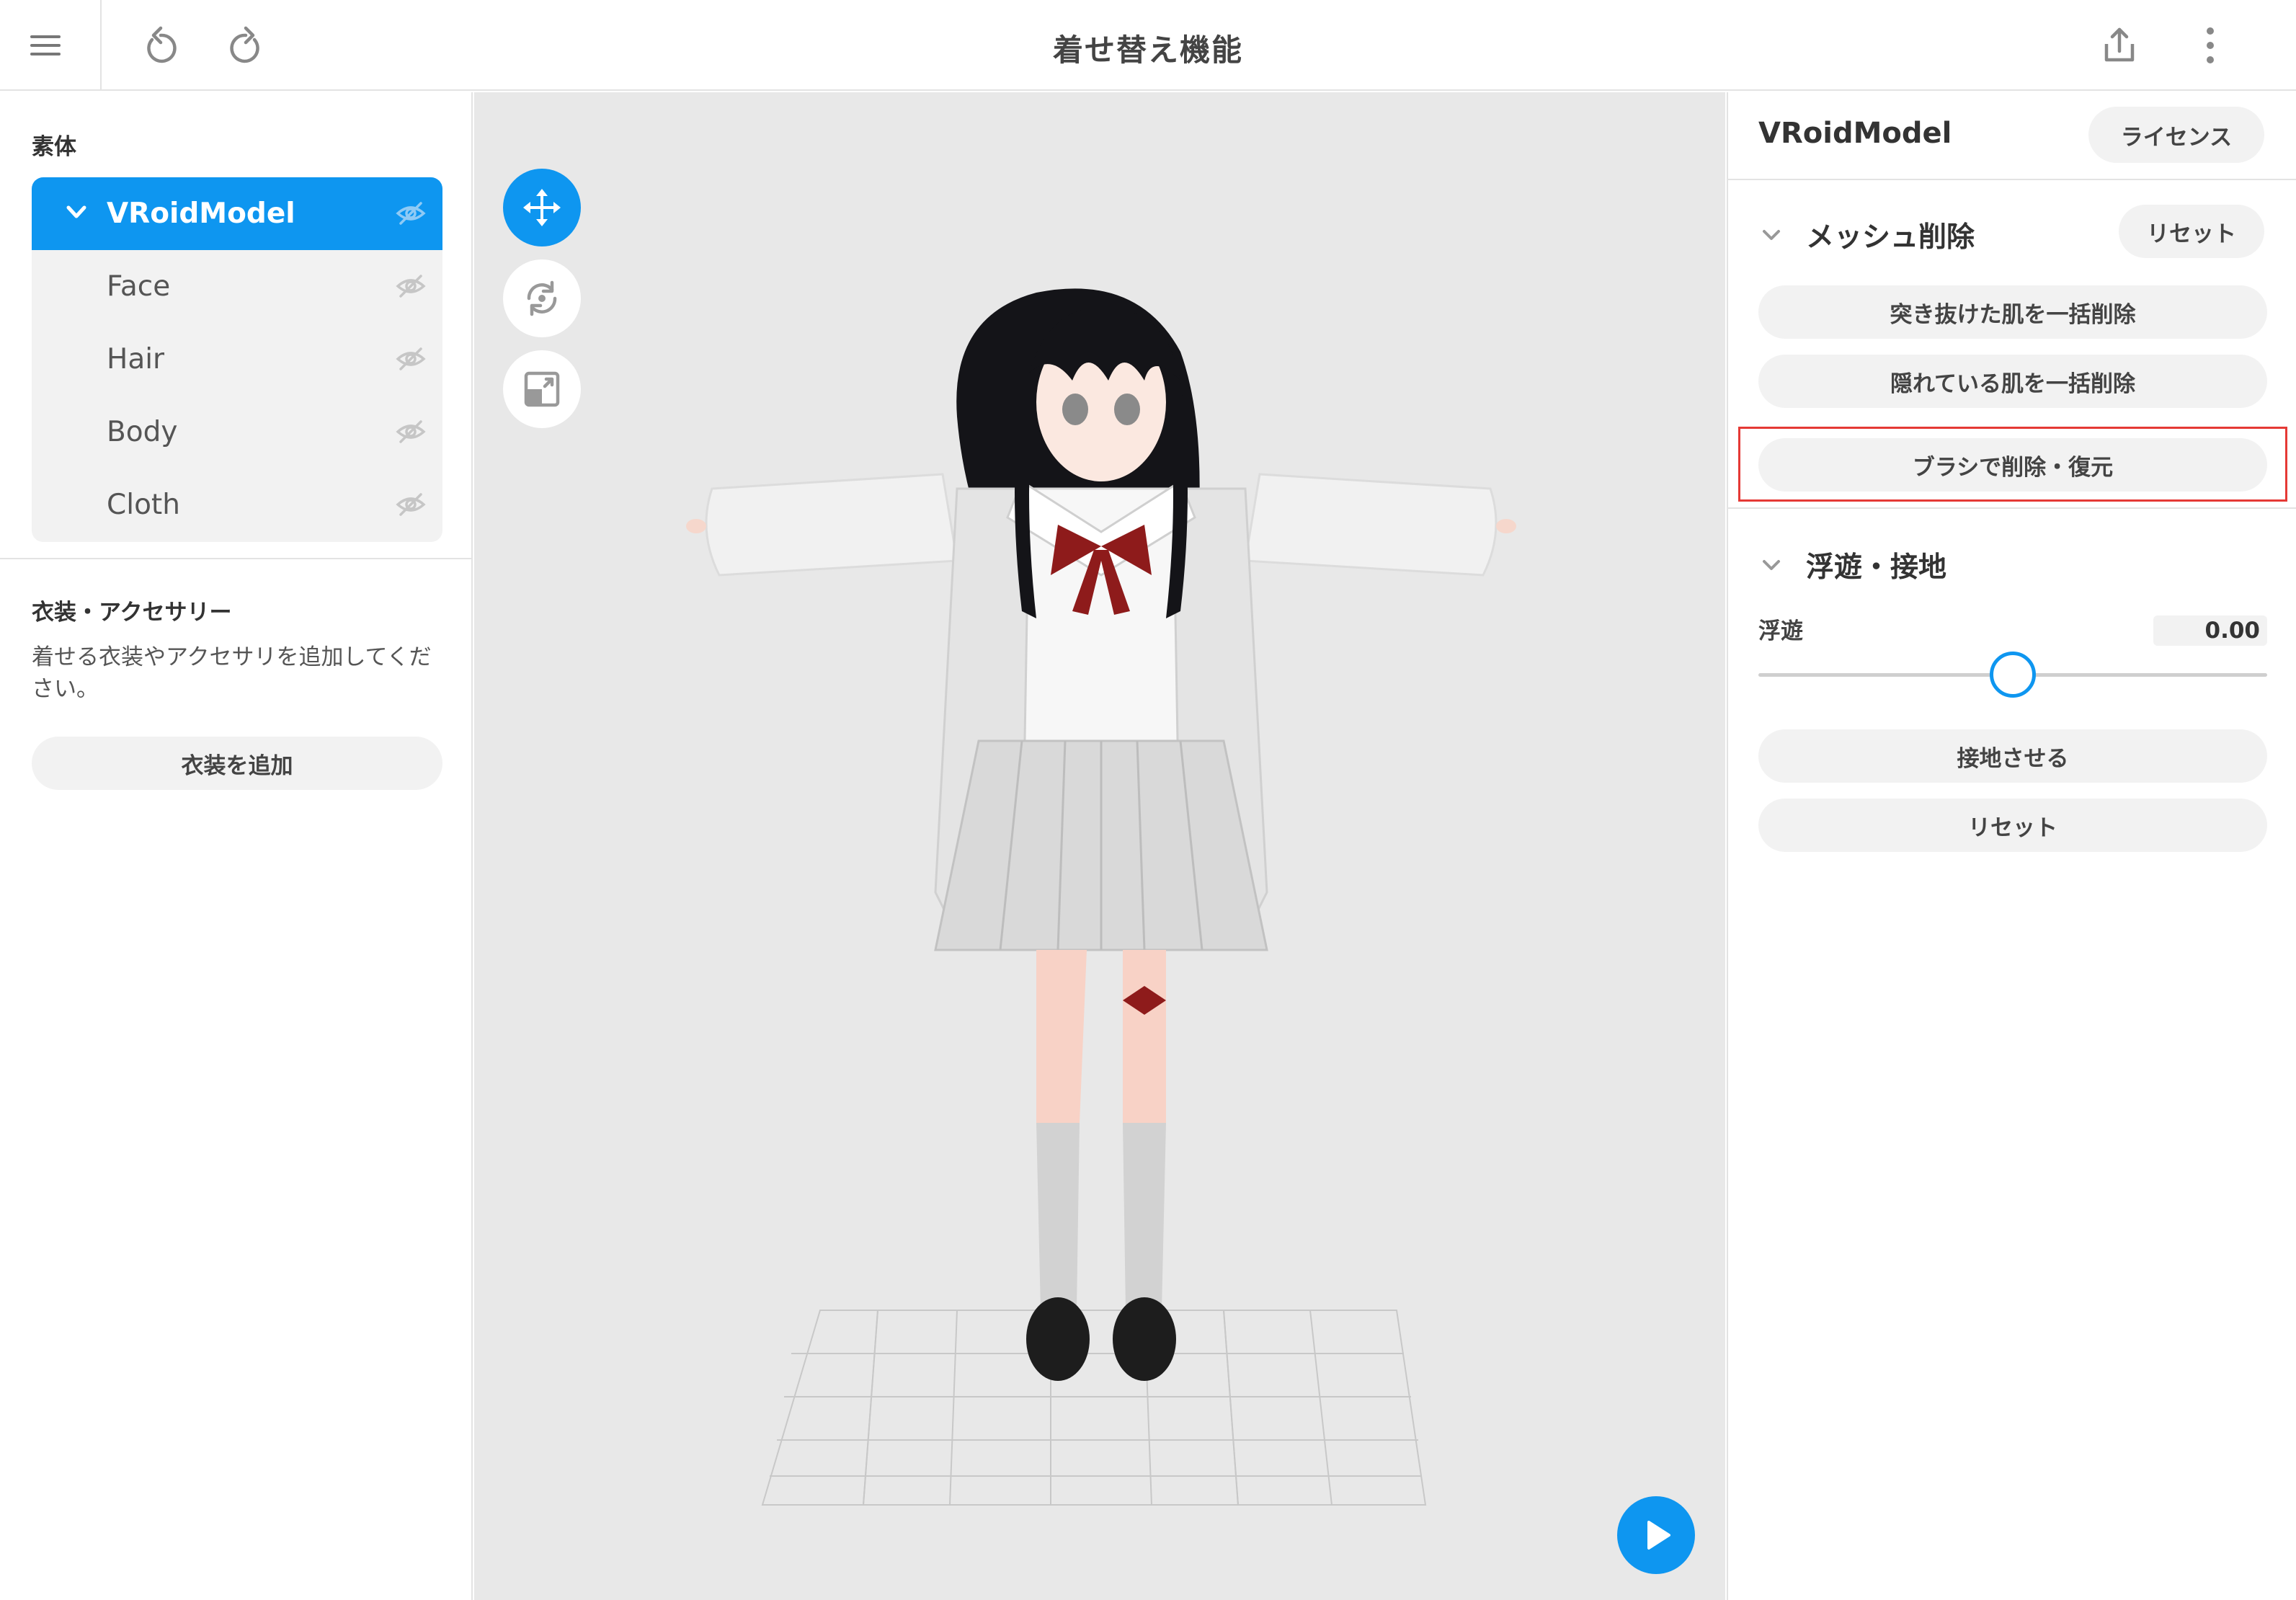 This screenshot has width=2296, height=1600. Describe the element at coordinates (2191, 231) in the screenshot. I see `mesh-reset-button: リセット` at that location.